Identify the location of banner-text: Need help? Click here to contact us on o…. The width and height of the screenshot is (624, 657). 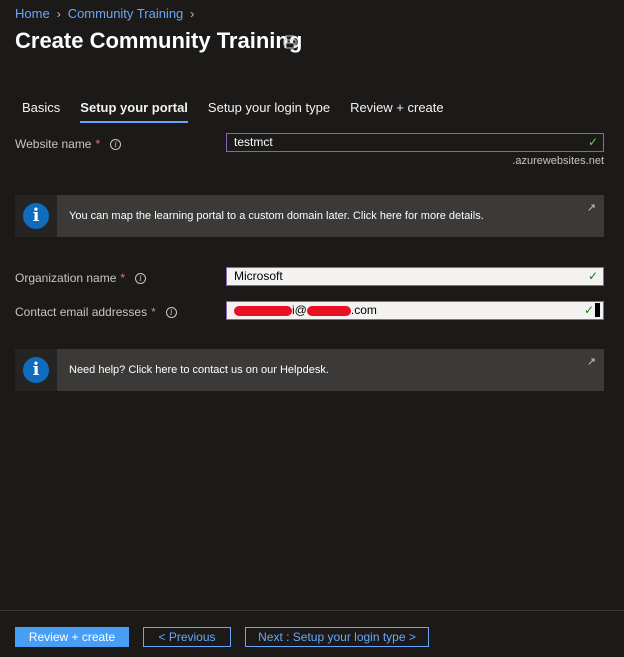
(199, 370).